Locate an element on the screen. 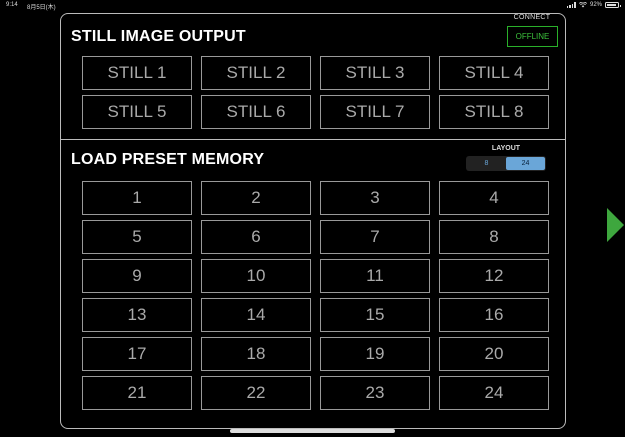 This screenshot has height=437, width=625. preset-button-23: 23 is located at coordinates (375, 393).